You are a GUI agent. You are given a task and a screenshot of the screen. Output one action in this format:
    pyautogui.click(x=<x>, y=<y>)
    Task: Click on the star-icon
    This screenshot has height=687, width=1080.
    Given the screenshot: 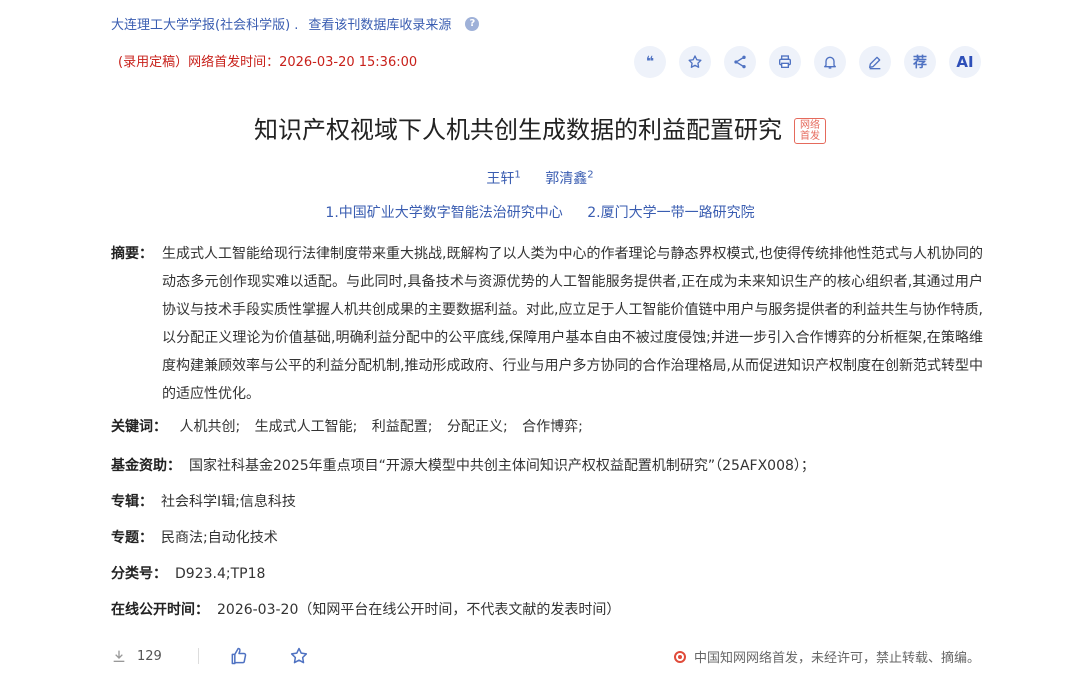 What is the action you would take?
    pyautogui.click(x=695, y=61)
    